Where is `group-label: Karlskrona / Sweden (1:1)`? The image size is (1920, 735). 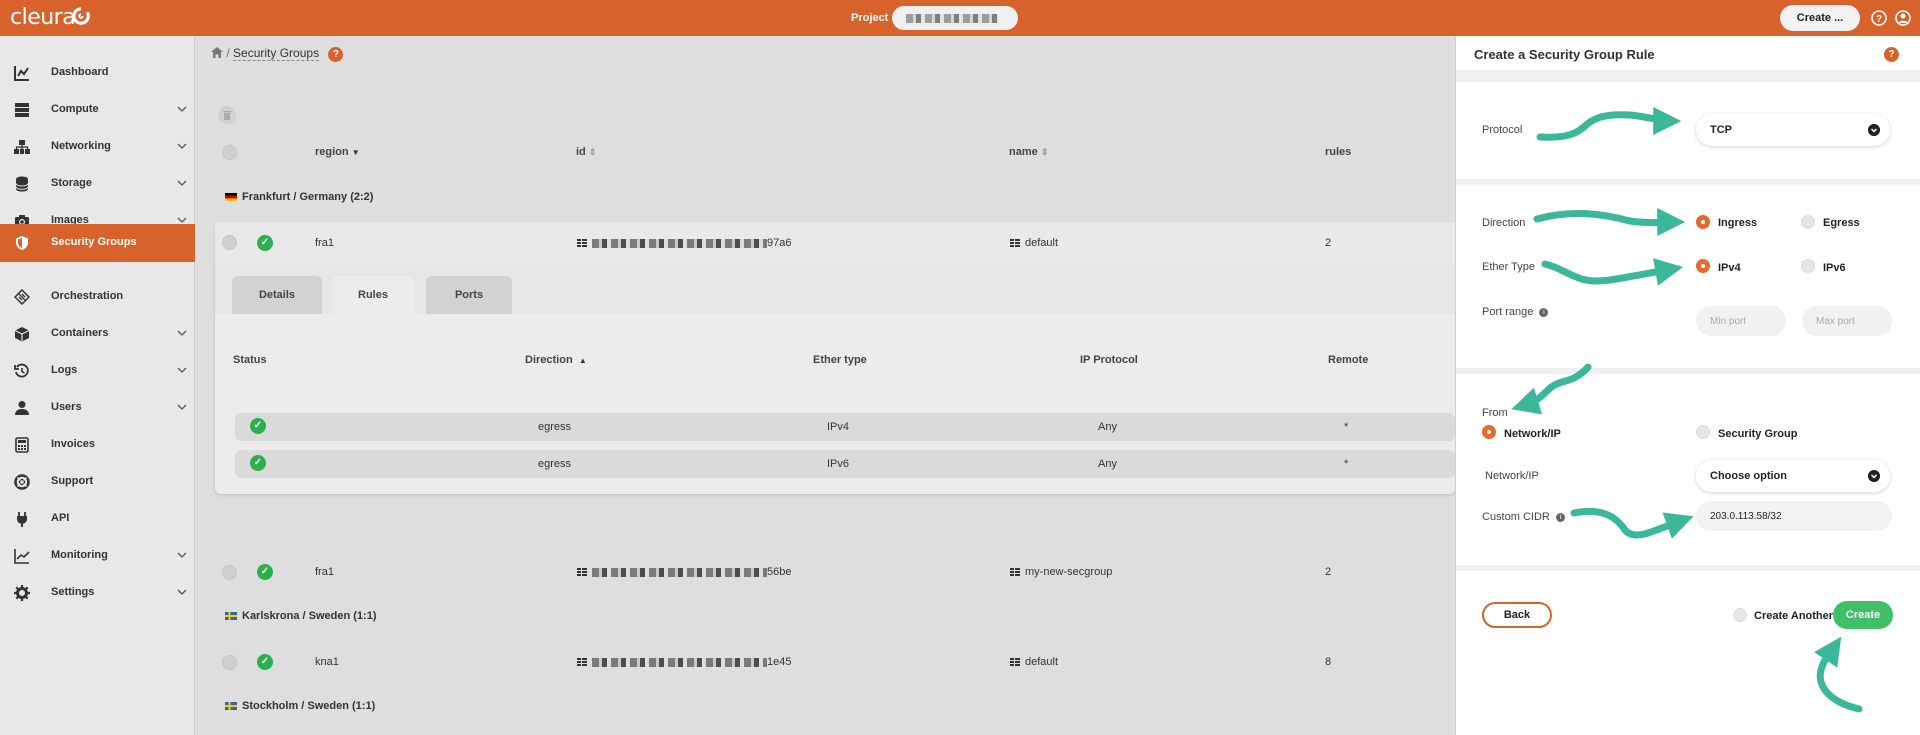
group-label: Karlskrona / Sweden (1:1) is located at coordinates (309, 616).